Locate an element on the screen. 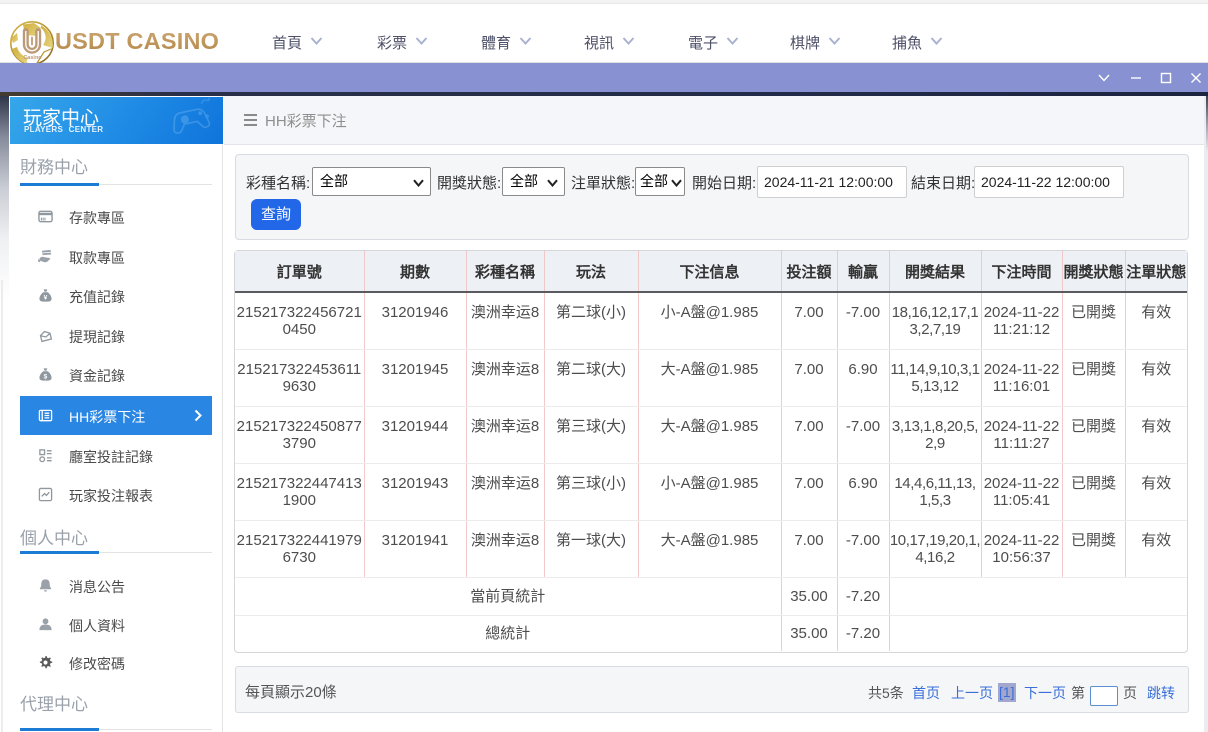 This screenshot has height=732, width=1208. svg-text: Casino is located at coordinates (32, 58).